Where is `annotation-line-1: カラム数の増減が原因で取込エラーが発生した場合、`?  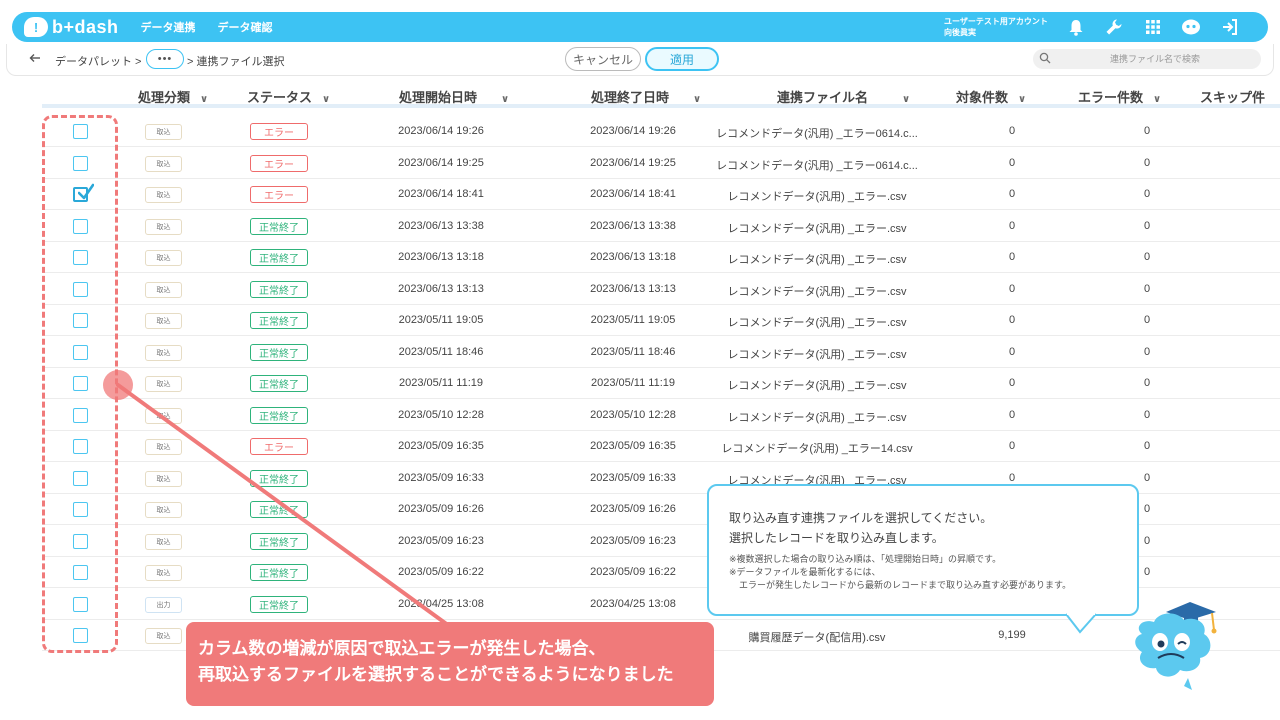 annotation-line-1: カラム数の増減が原因で取込エラーが発生した場合、 is located at coordinates (402, 648).